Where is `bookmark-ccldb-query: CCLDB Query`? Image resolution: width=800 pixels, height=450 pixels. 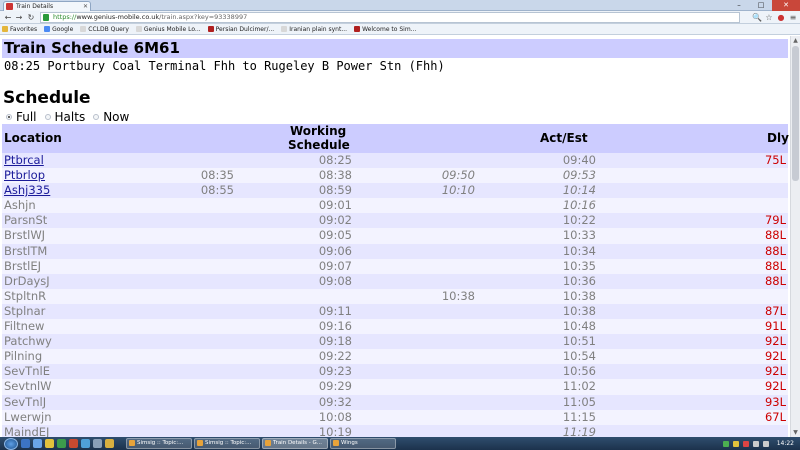
bookmark-ccldb-query: CCLDB Query is located at coordinates (104, 29).